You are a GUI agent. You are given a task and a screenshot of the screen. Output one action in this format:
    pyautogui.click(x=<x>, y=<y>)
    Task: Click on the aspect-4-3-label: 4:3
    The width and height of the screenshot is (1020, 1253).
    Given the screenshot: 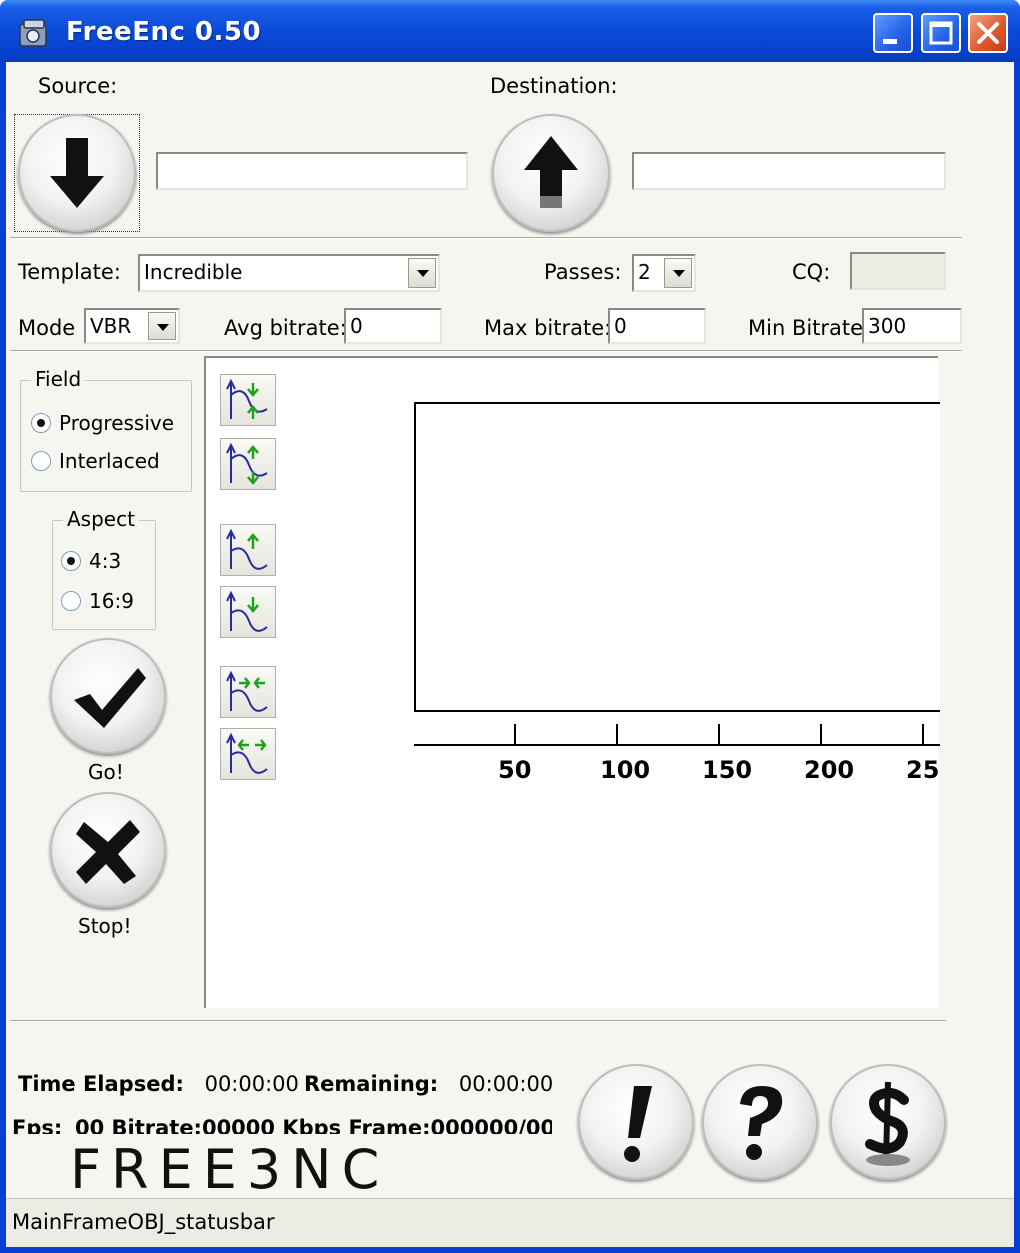 What is the action you would take?
    pyautogui.click(x=105, y=561)
    